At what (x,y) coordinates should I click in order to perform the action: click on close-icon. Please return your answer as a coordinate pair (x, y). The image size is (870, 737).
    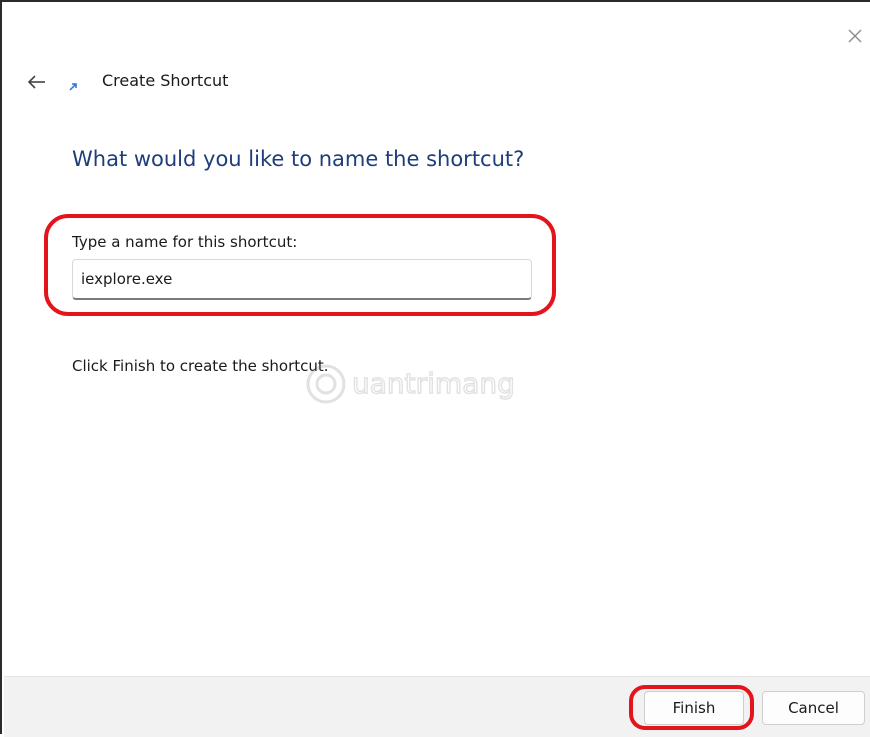
    Looking at the image, I should click on (855, 36).